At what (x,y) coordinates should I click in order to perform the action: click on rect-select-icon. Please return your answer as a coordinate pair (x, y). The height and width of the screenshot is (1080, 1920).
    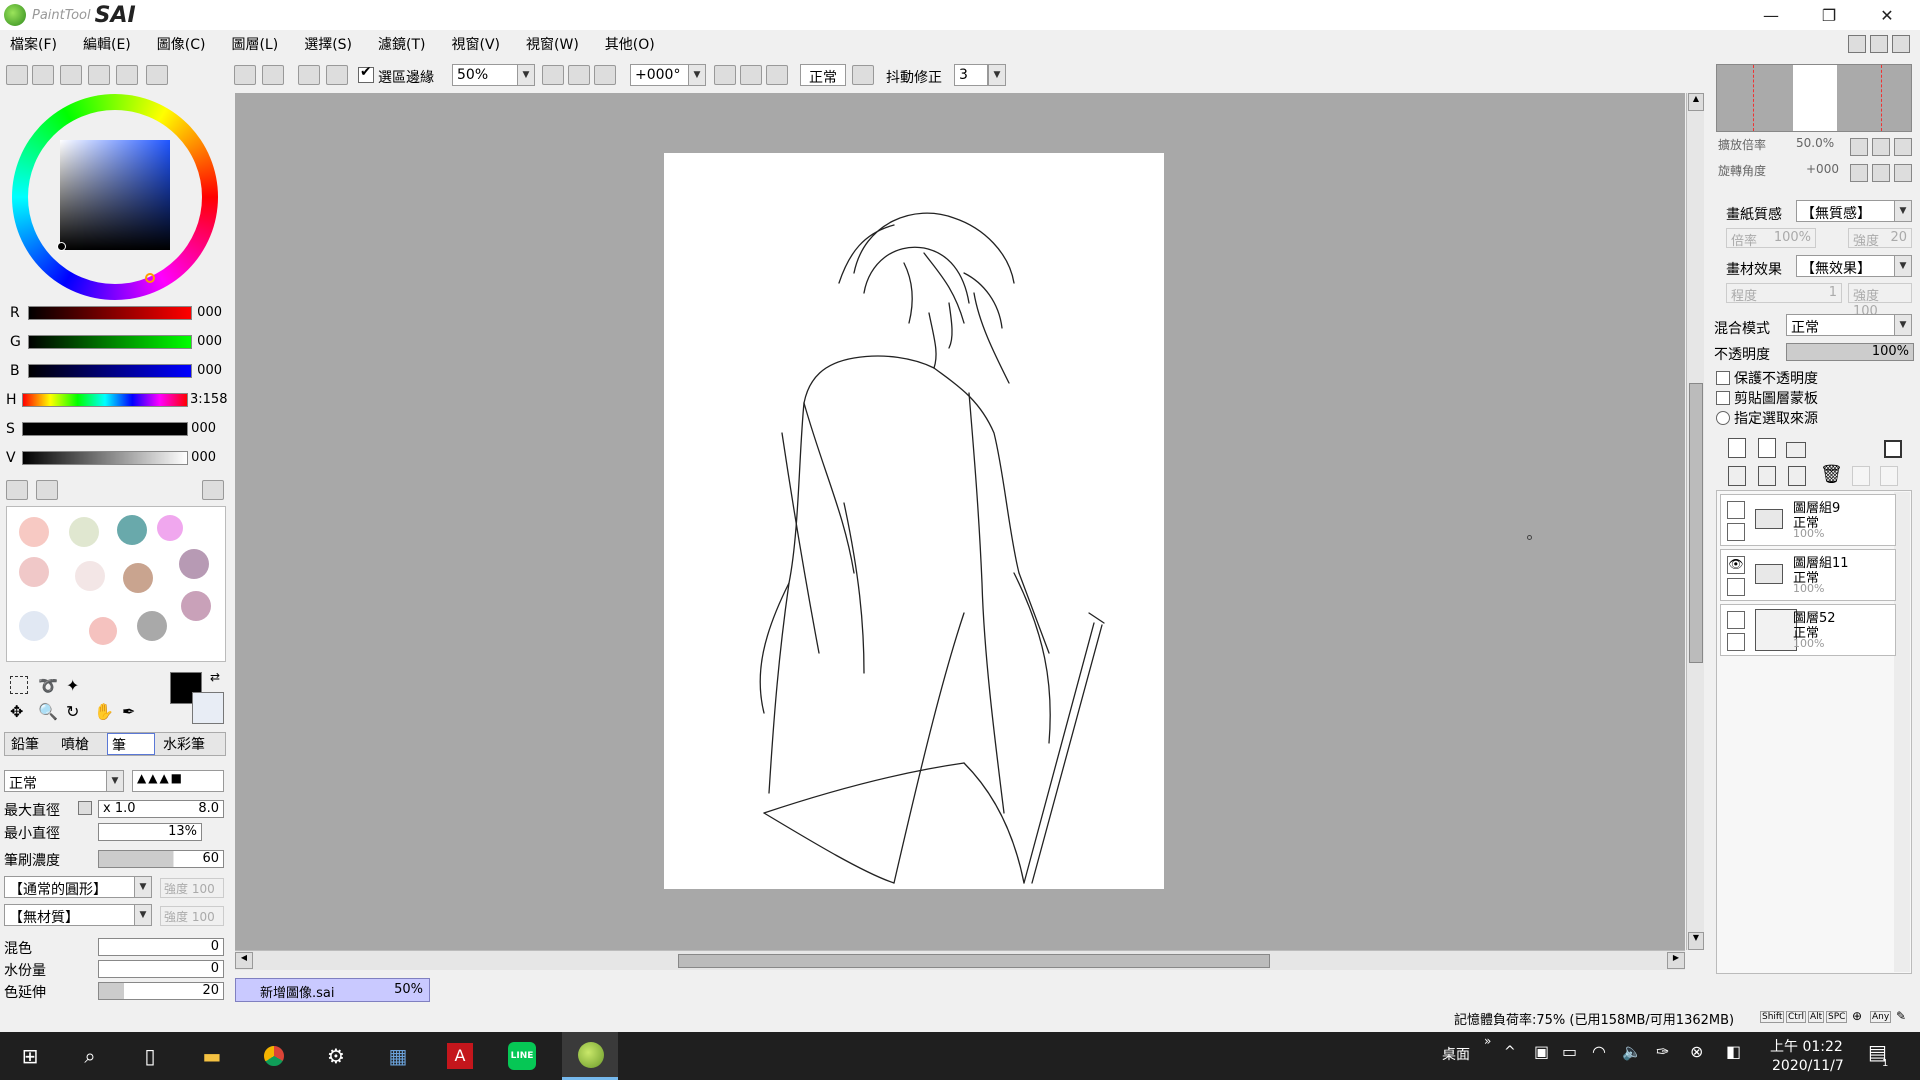
    Looking at the image, I should click on (19, 685).